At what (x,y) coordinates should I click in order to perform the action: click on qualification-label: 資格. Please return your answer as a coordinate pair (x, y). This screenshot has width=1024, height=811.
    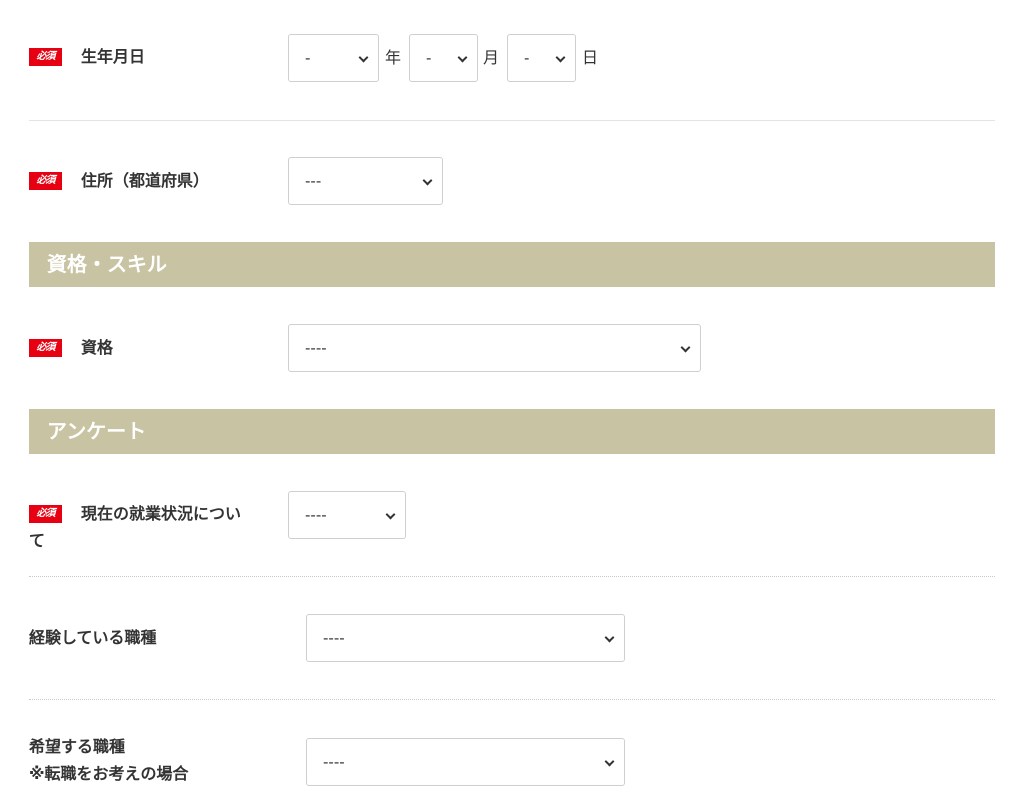
    Looking at the image, I should click on (97, 347).